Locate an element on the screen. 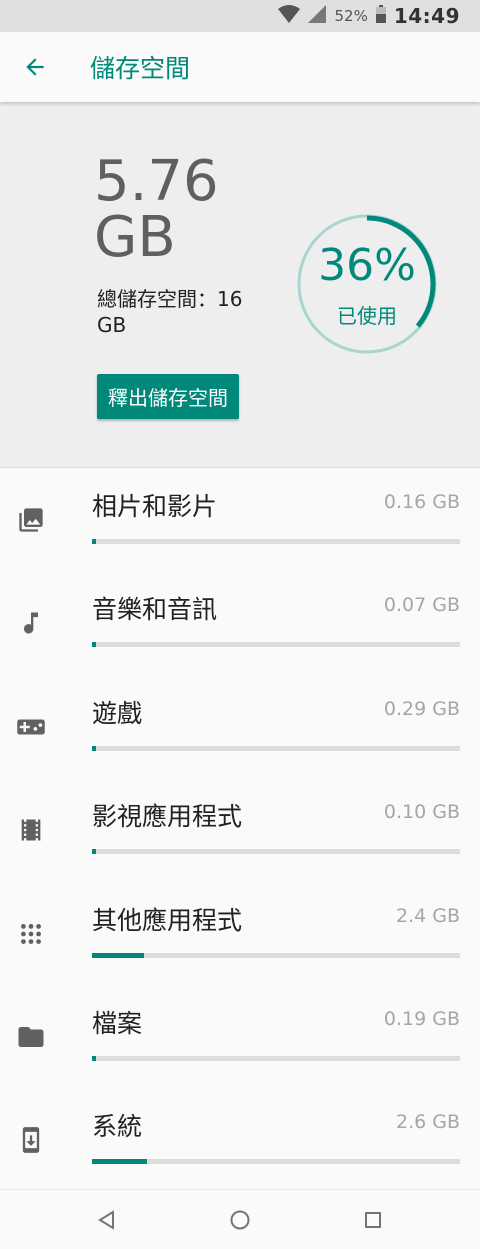 This screenshot has height=1249, width=480. photo-icon is located at coordinates (31, 520).